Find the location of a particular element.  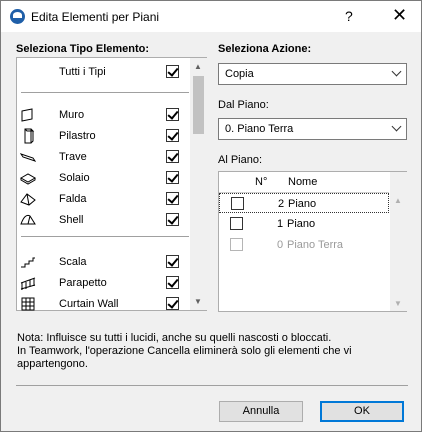

list-item-stair: Scala is located at coordinates (104, 262).